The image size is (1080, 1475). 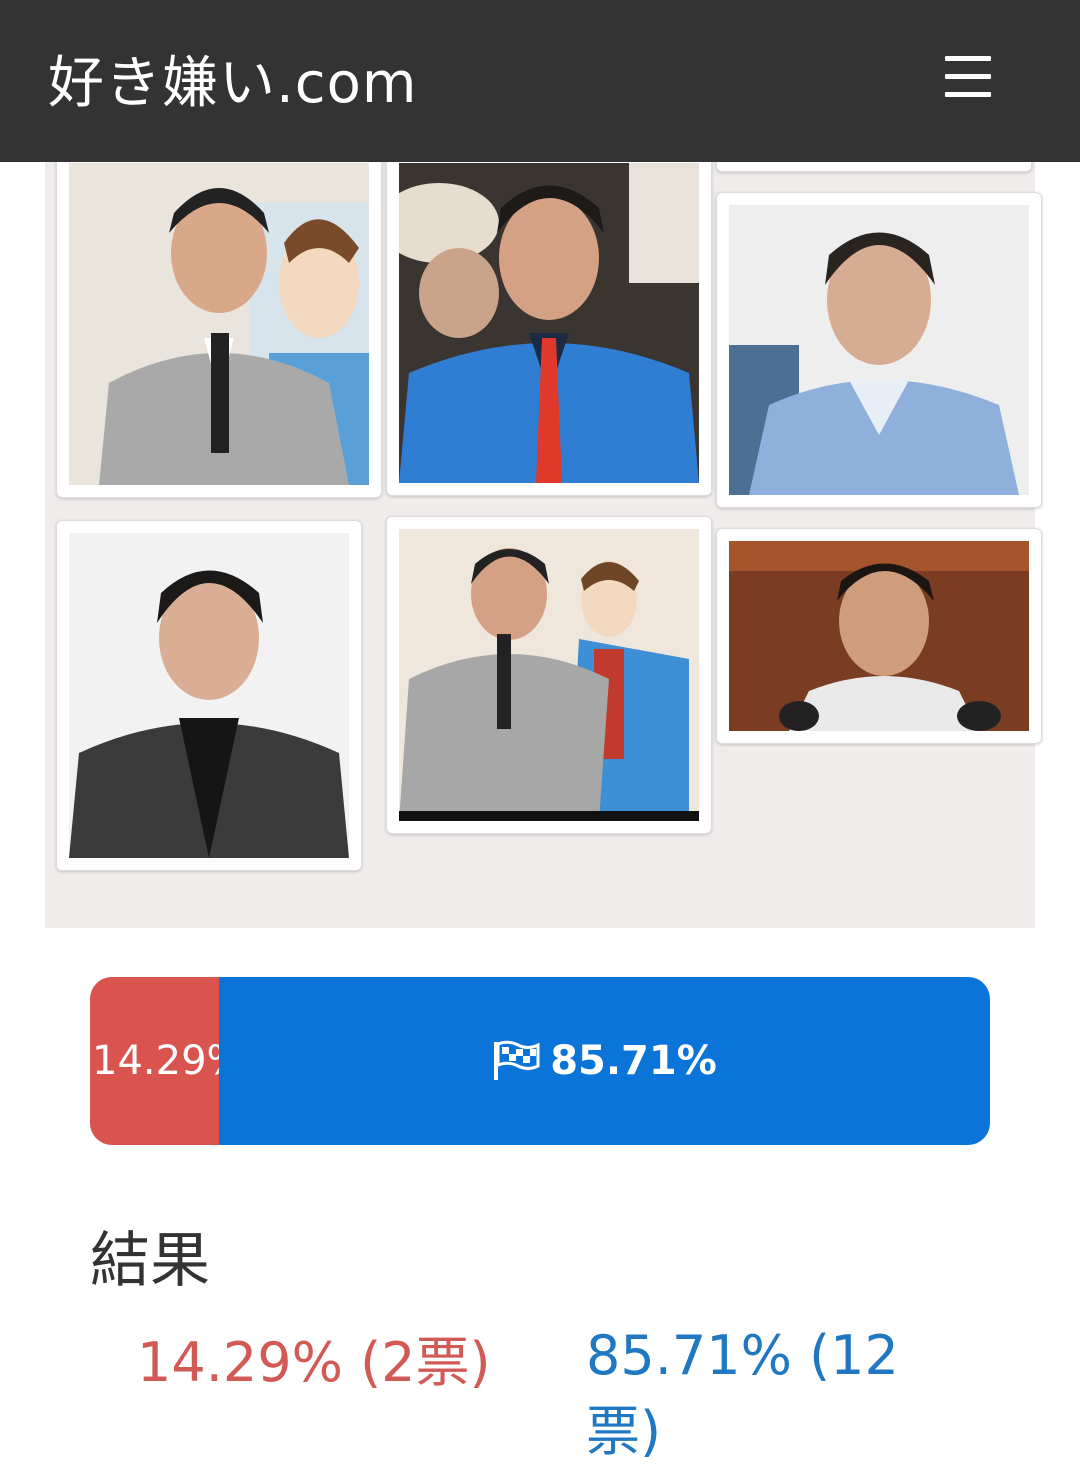 What do you see at coordinates (968, 78) in the screenshot?
I see `hamburger-menu-icon` at bounding box center [968, 78].